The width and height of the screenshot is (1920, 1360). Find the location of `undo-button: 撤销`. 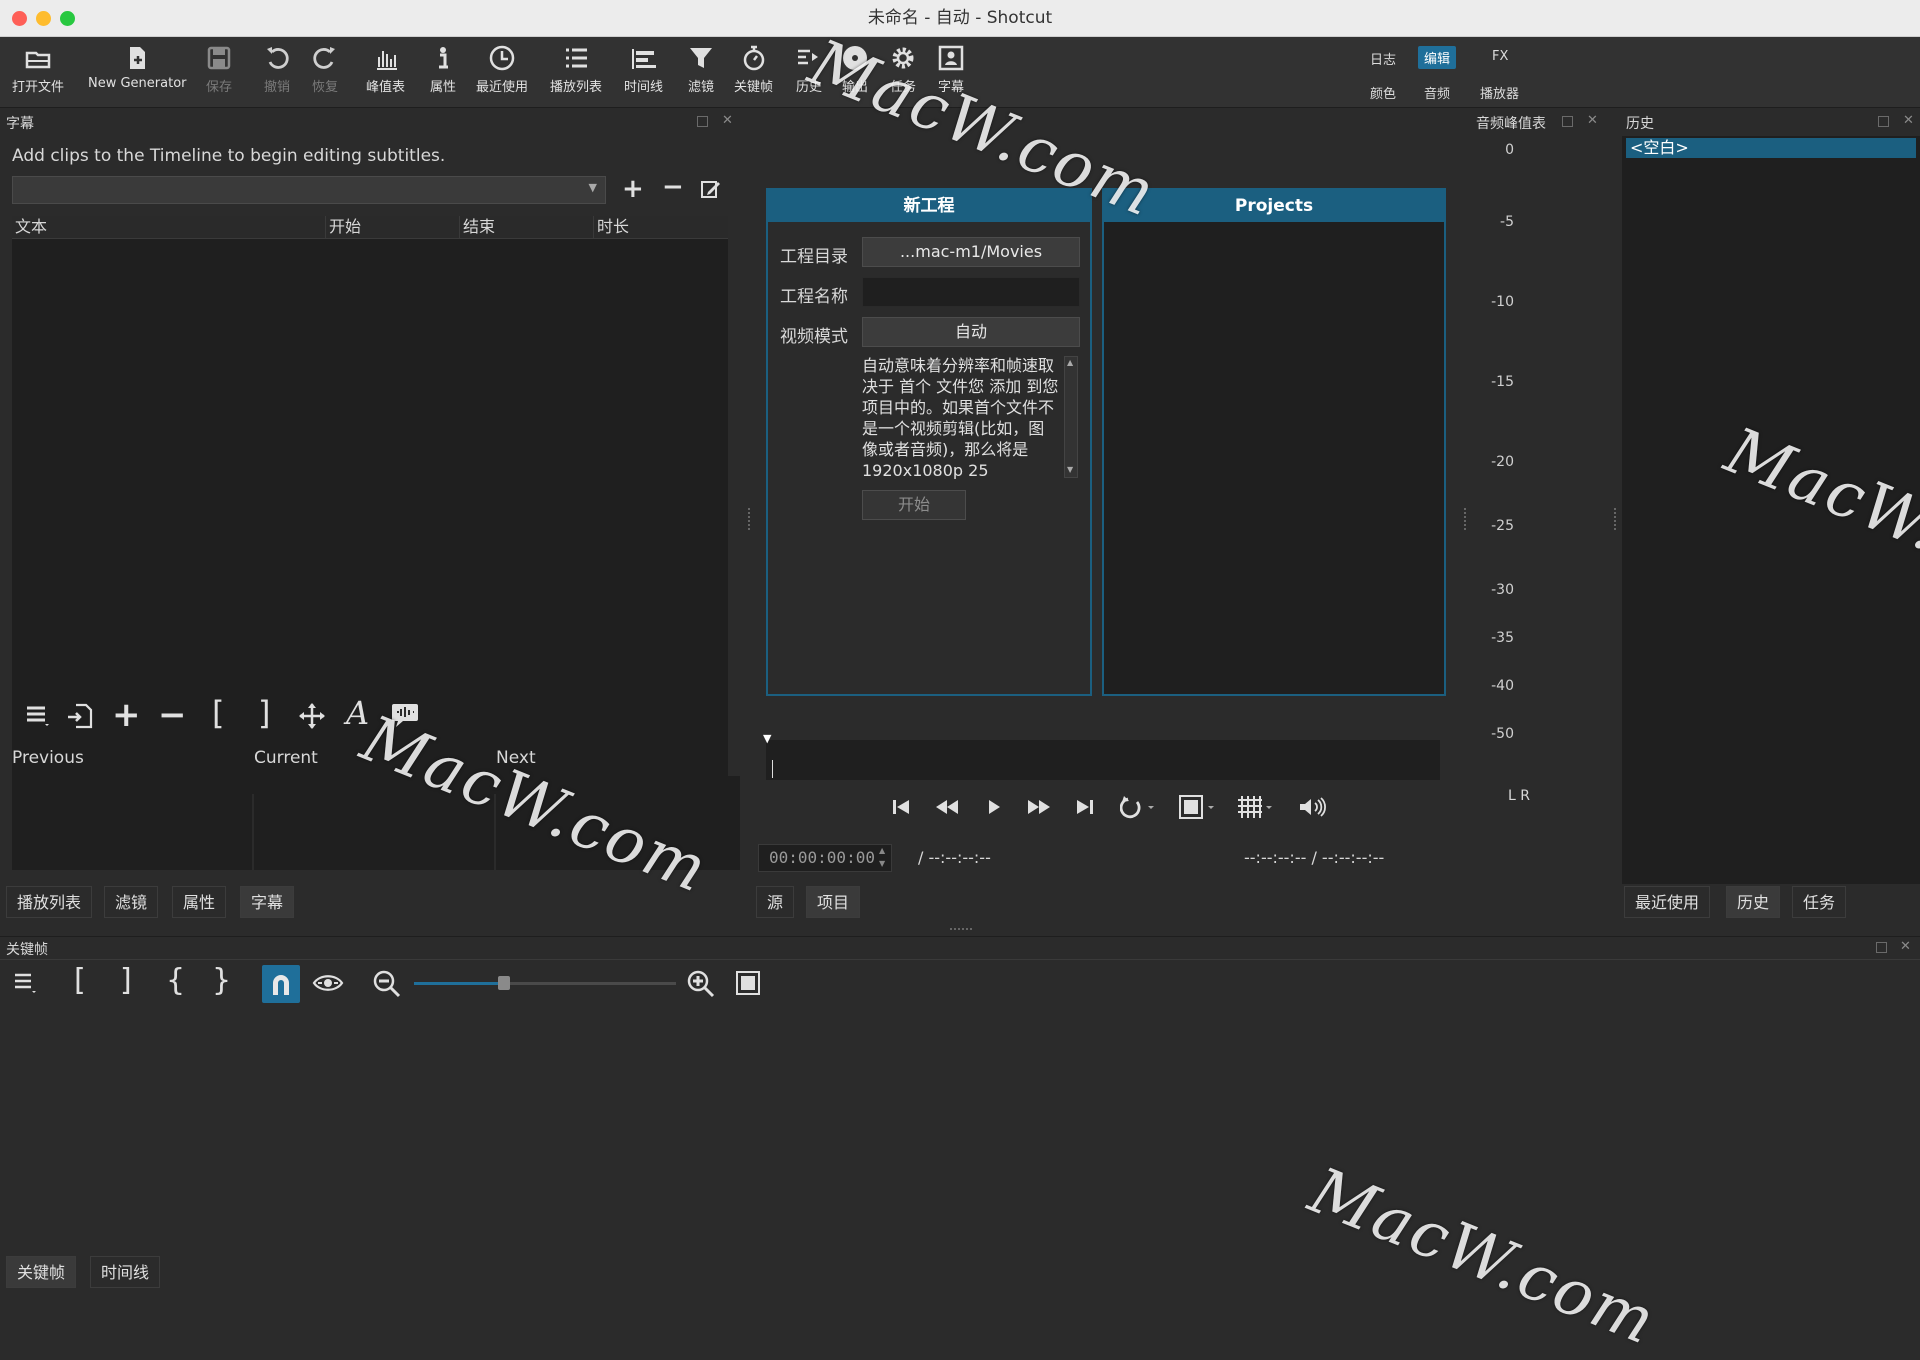

undo-button: 撤销 is located at coordinates (277, 69).